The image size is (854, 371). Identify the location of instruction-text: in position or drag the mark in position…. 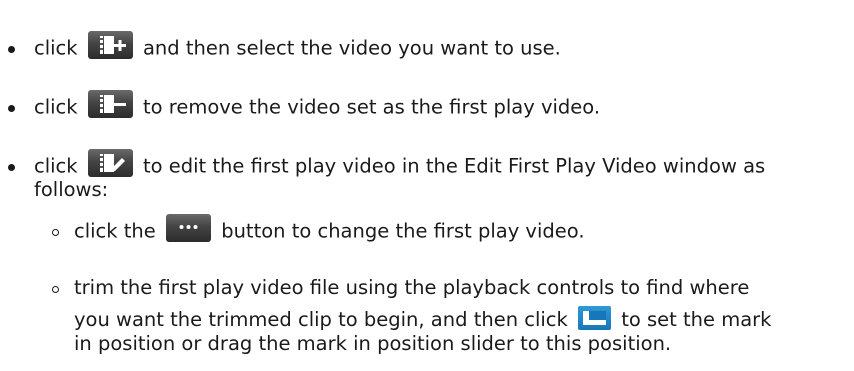
(373, 343).